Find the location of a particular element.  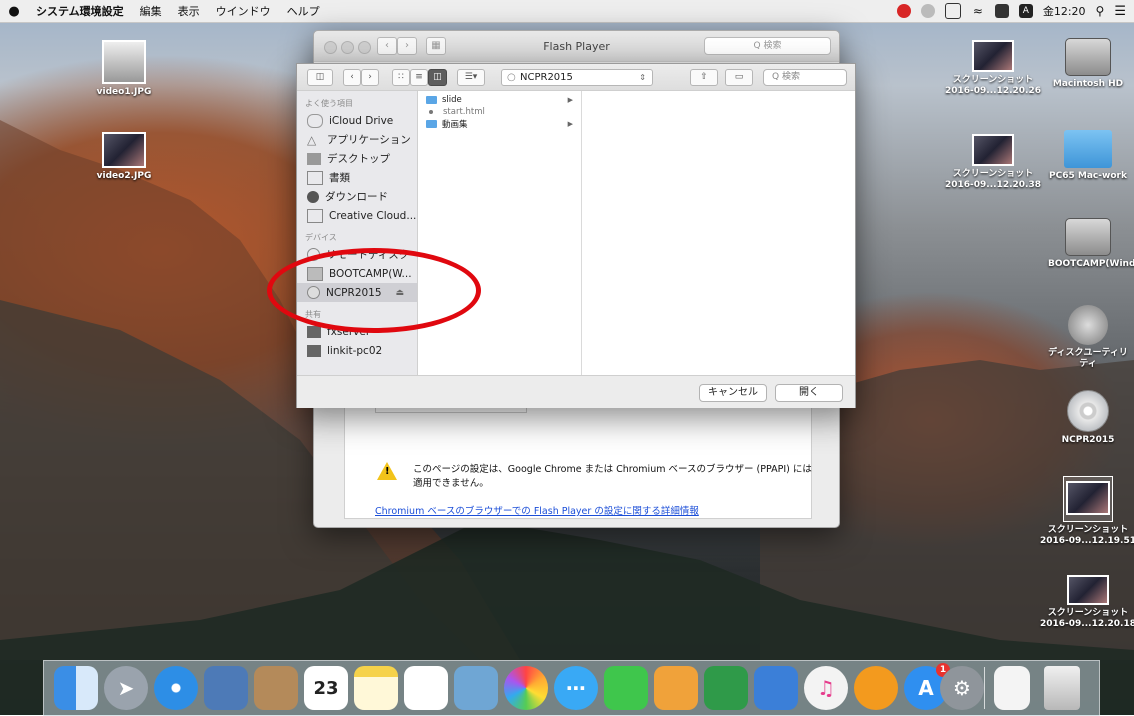

sidebar-item-icloud-drive: iCloud Drive is located at coordinates (357, 120).